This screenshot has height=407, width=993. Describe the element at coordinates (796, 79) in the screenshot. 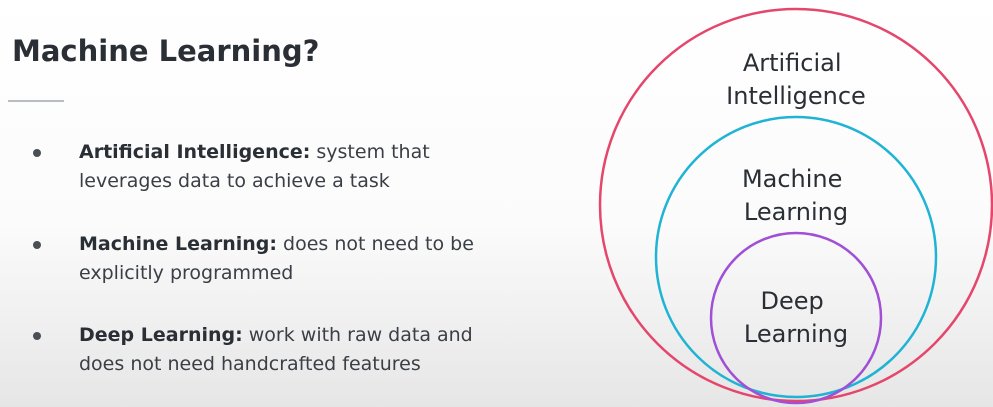

I see `artificial-intelligence-label: Artificial Intelligence` at that location.